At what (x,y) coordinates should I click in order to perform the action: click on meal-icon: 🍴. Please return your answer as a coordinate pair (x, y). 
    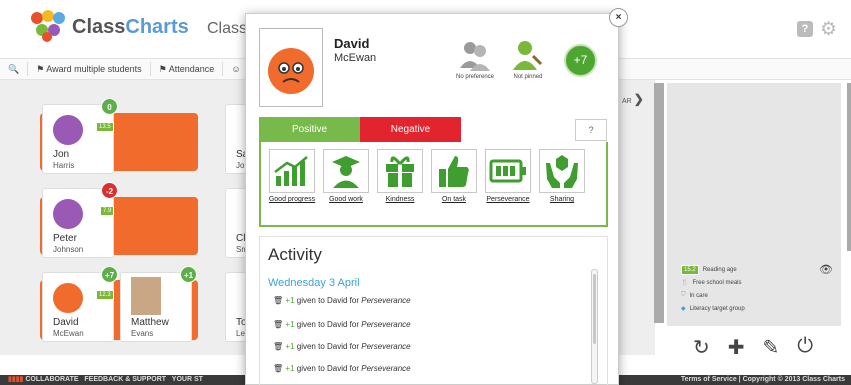
    Looking at the image, I should click on (685, 283).